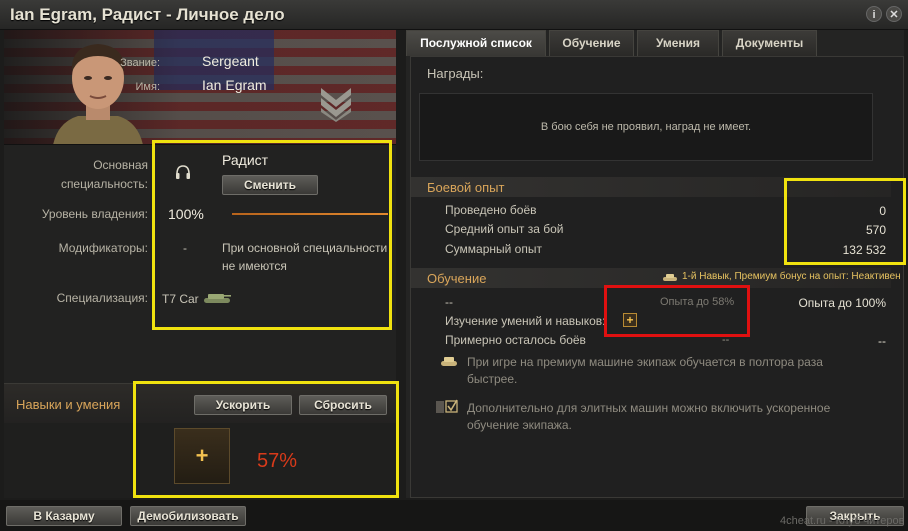 The width and height of the screenshot is (908, 531). Describe the element at coordinates (491, 210) in the screenshot. I see `battles-label: Проведено боёв` at that location.